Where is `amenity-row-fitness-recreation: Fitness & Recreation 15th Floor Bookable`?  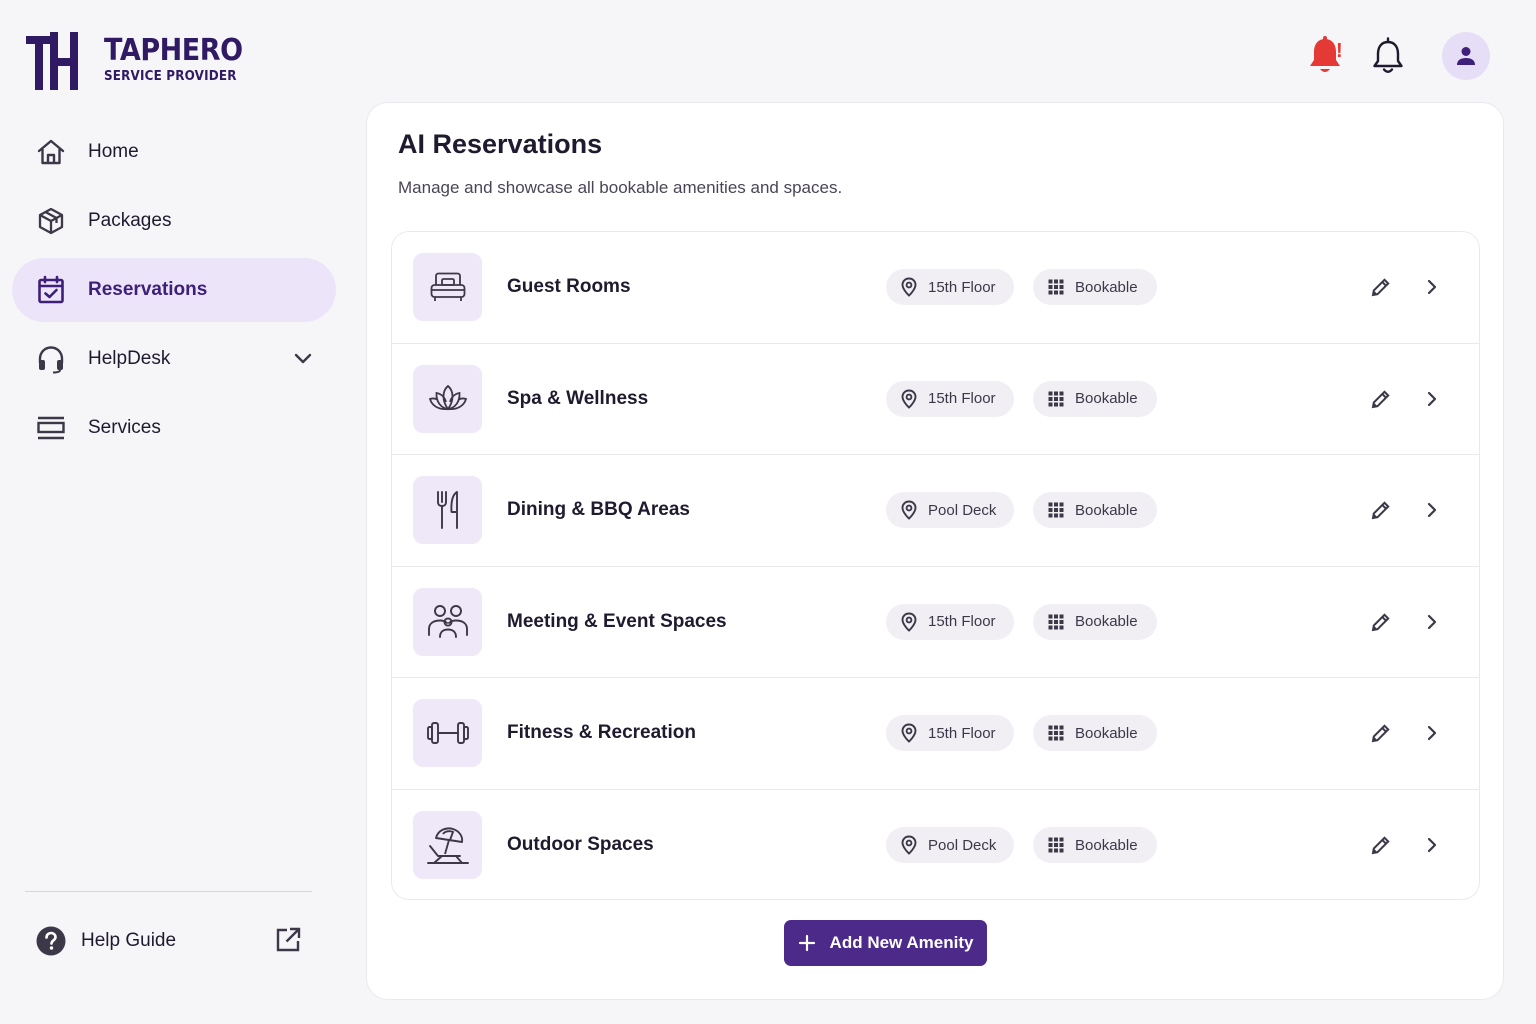
amenity-row-fitness-recreation: Fitness & Recreation 15th Floor Bookable is located at coordinates (935, 734).